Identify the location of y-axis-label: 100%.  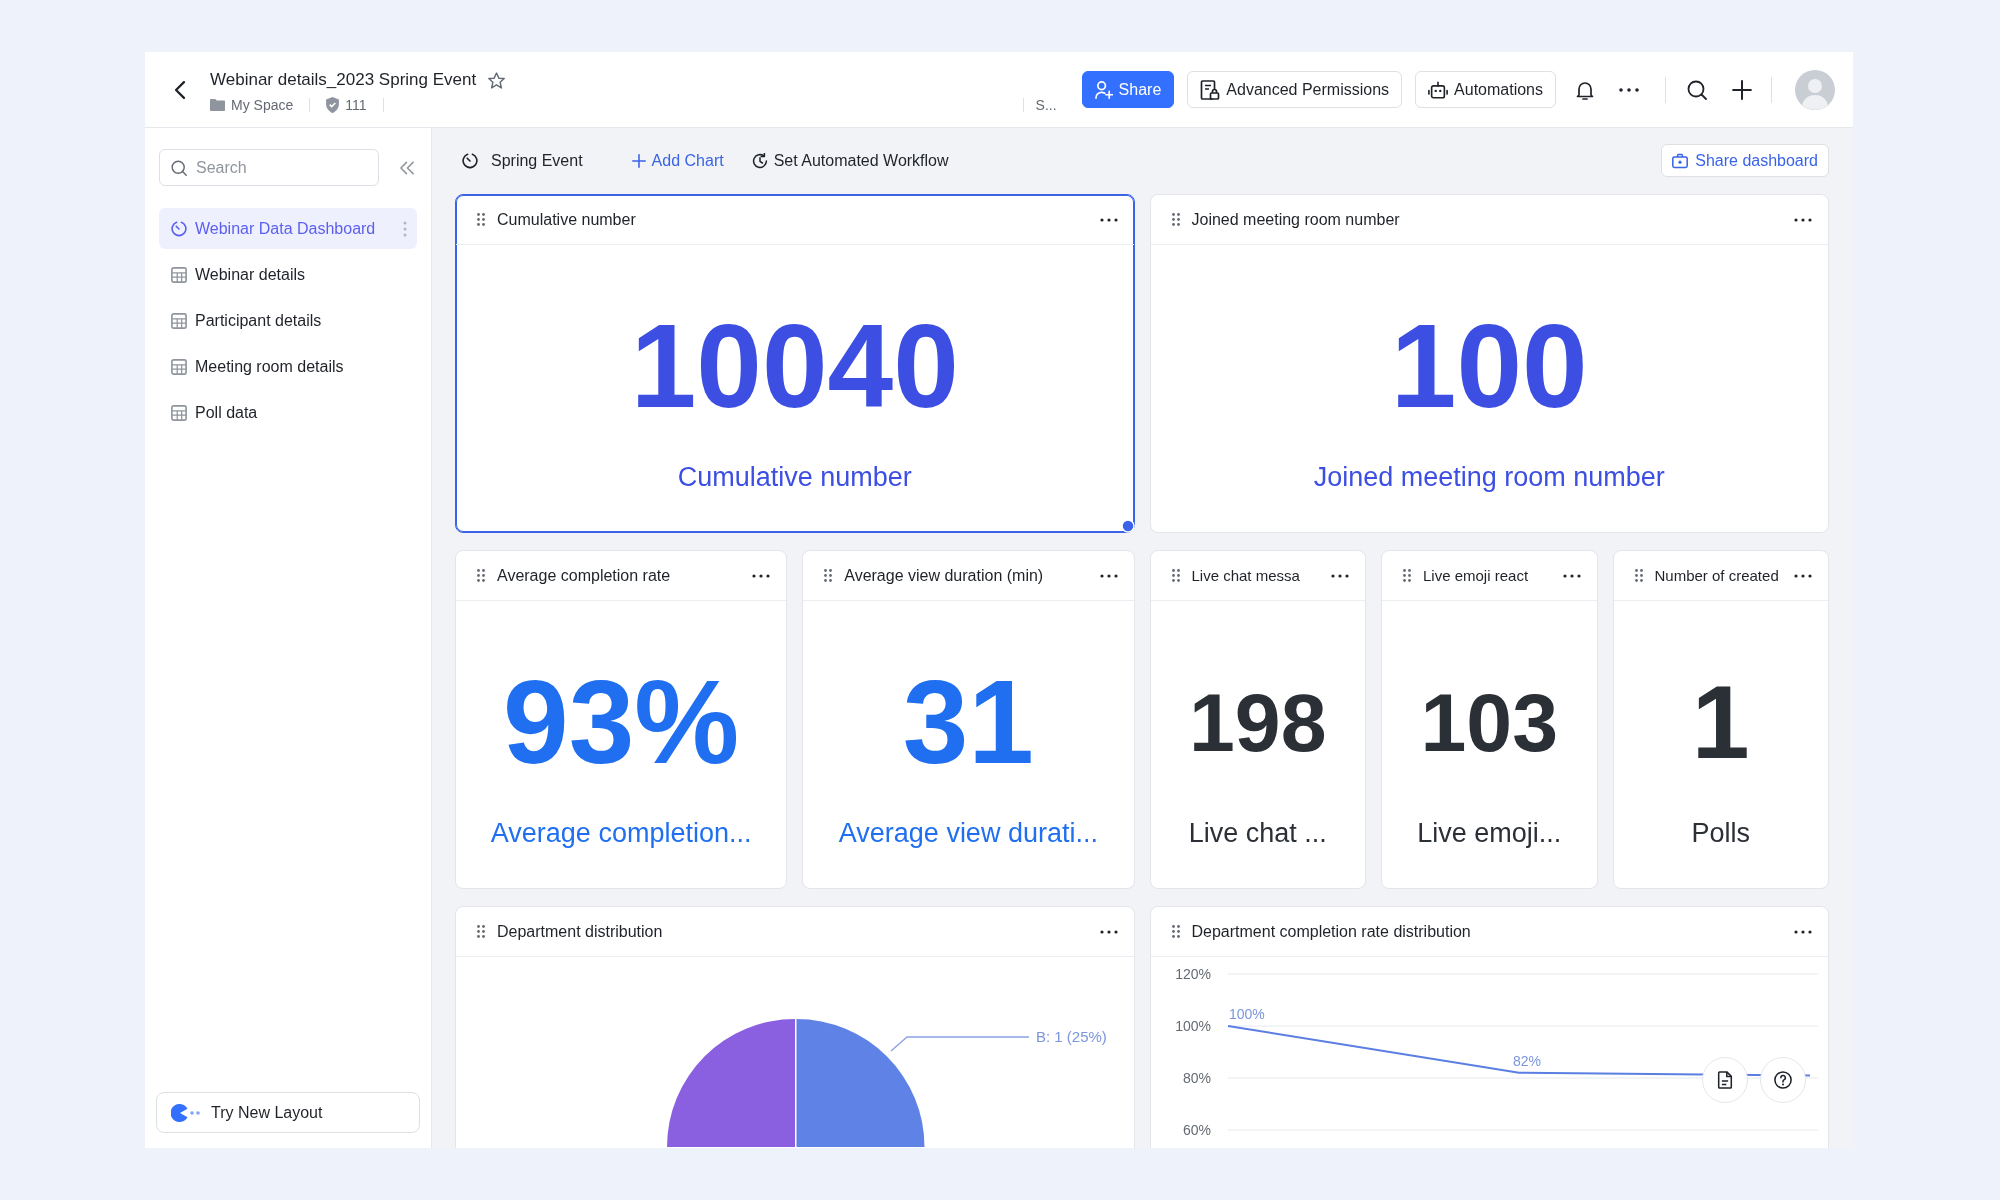
(1192, 1026).